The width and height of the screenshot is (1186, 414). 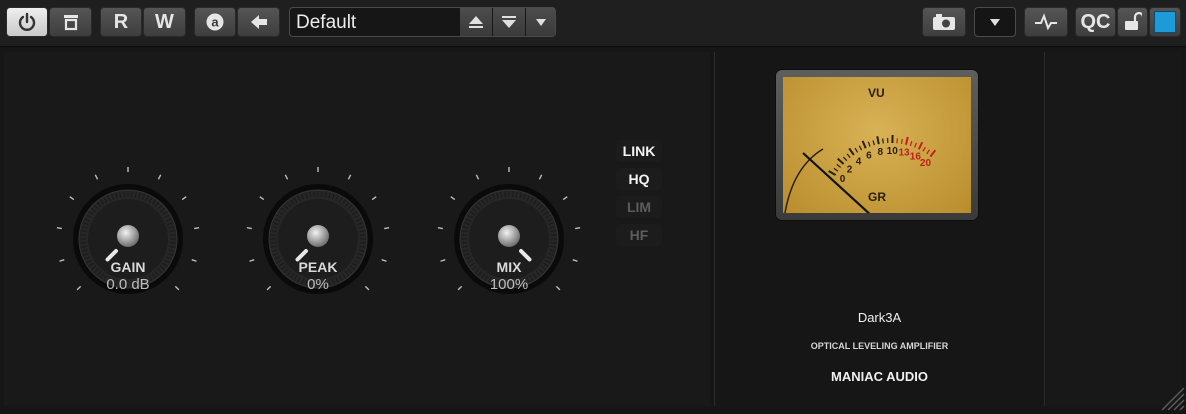 I want to click on vu-scale-label: 13, so click(x=905, y=153).